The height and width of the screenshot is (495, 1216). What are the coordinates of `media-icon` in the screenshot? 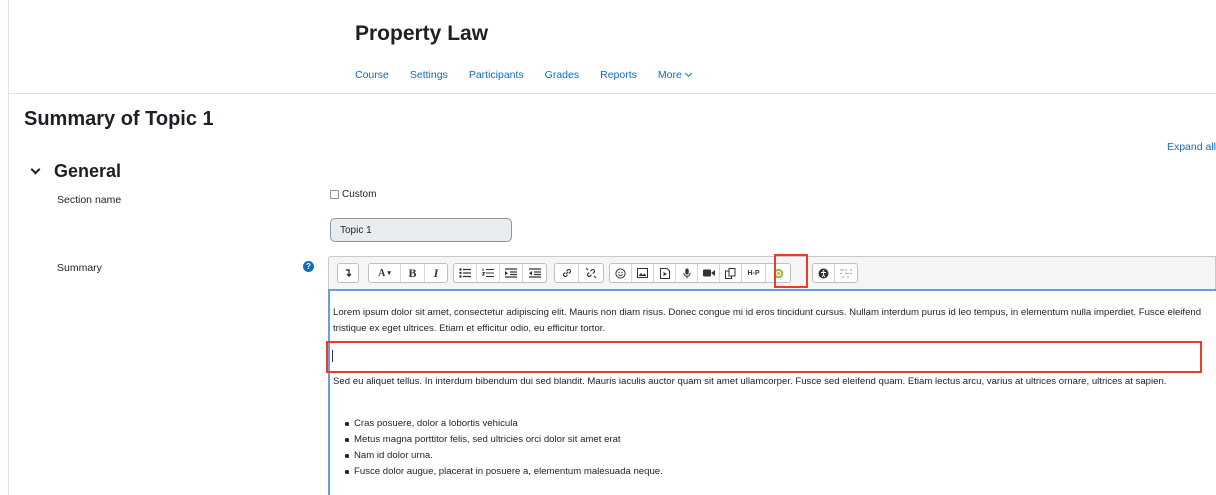 It's located at (665, 273).